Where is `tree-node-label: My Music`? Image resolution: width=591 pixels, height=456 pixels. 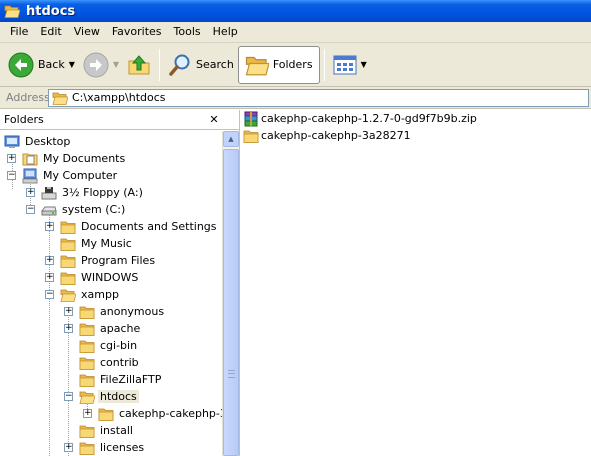
tree-node-label: My Music is located at coordinates (106, 243).